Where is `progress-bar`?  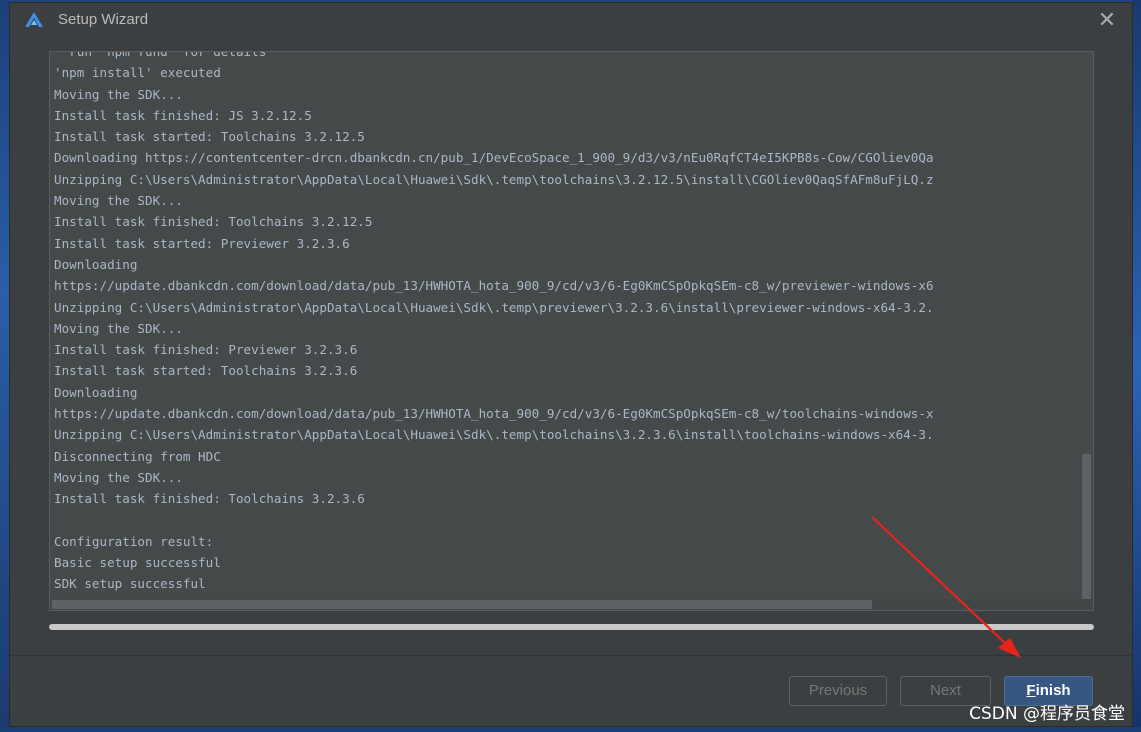
progress-bar is located at coordinates (571, 627).